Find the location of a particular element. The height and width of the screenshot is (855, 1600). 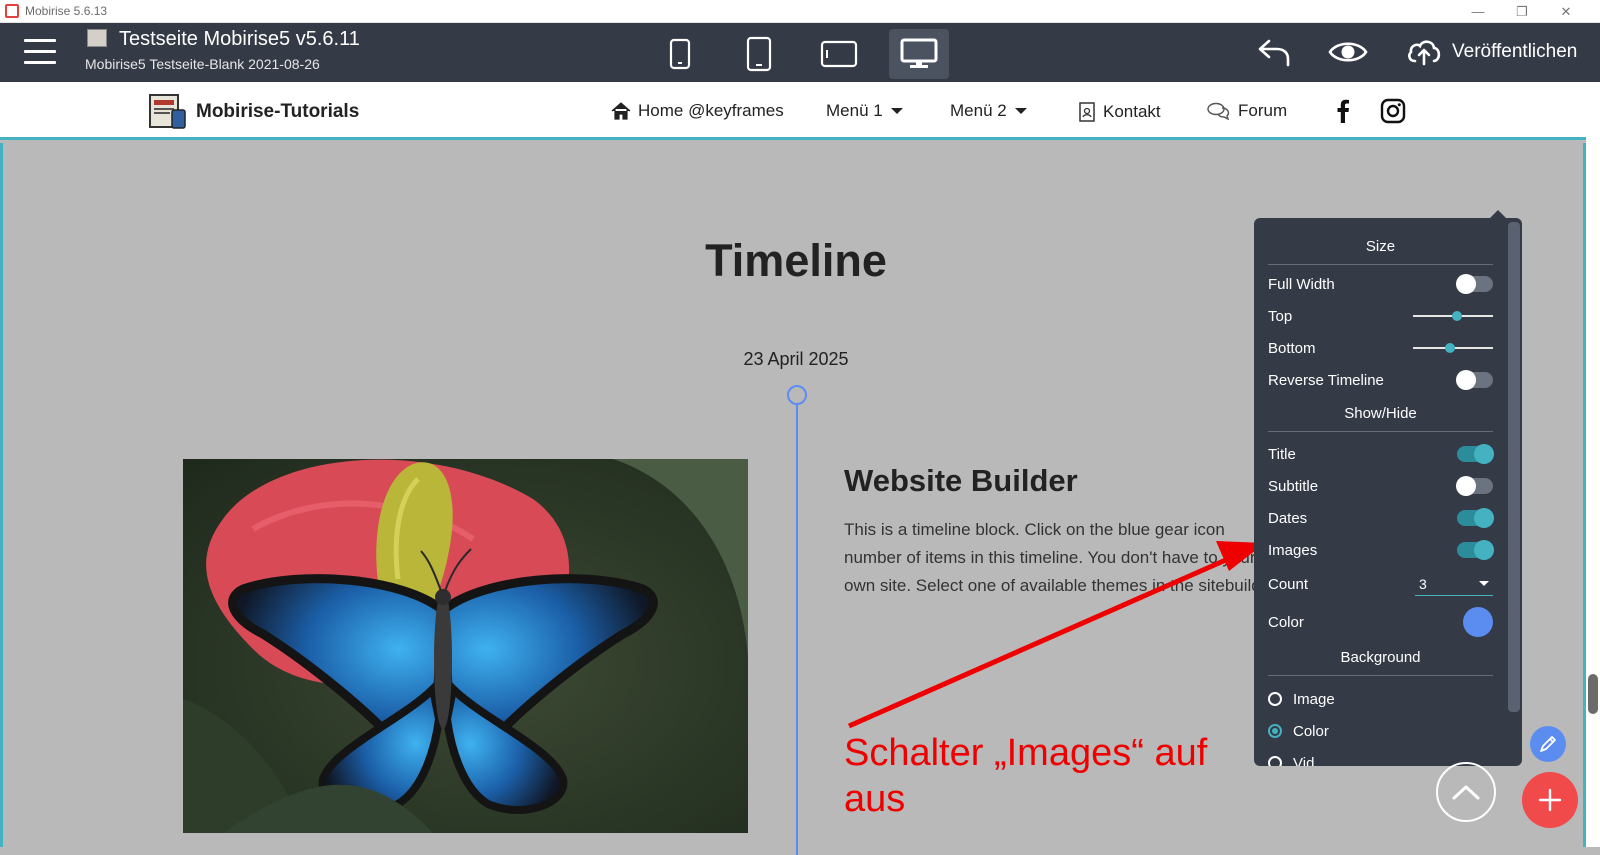

preview-eye-icon is located at coordinates (1348, 52).